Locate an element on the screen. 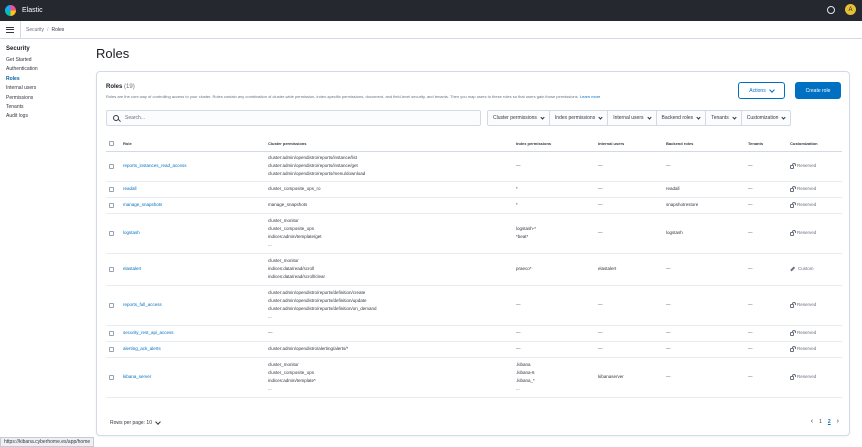  sidebar-item-get-started: Get Started is located at coordinates (49, 60).